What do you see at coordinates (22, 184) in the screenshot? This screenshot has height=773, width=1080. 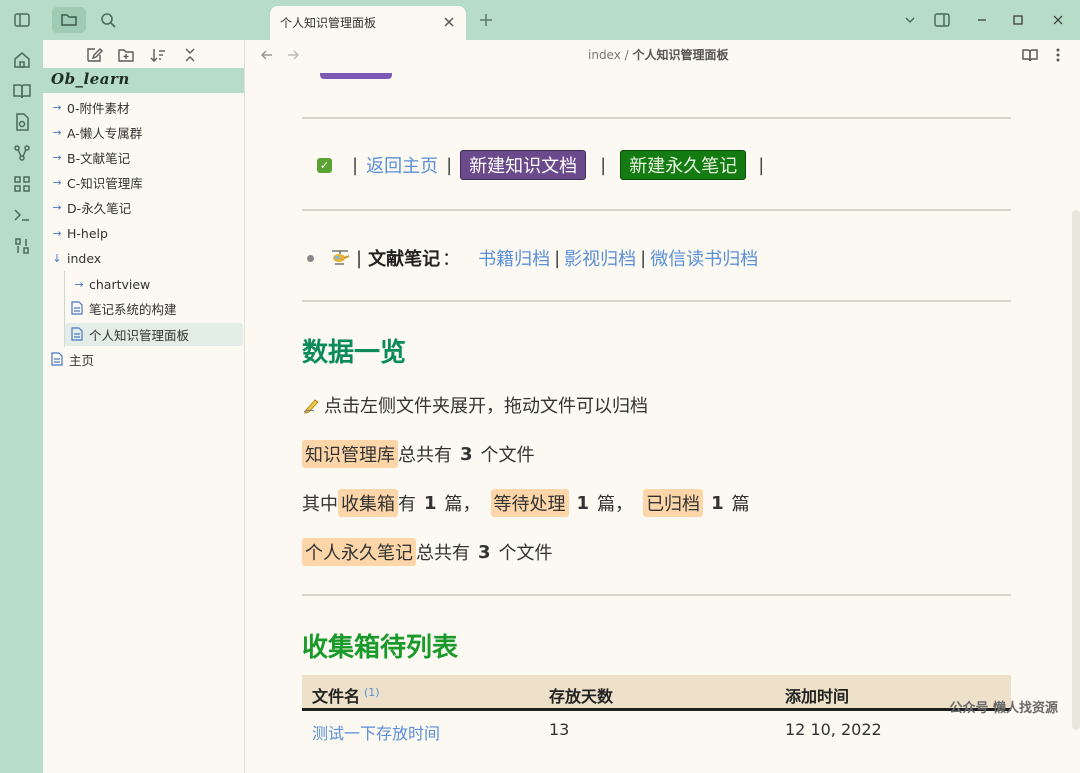 I see `grid-icon` at bounding box center [22, 184].